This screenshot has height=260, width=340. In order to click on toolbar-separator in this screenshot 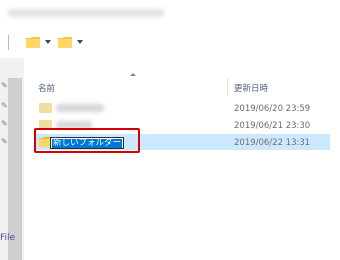, I will do `click(8, 42)`.